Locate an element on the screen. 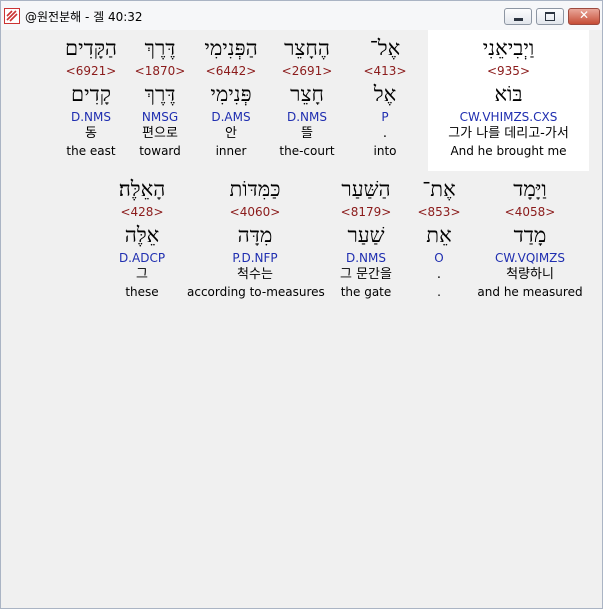 Image resolution: width=603 pixels, height=609 pixels. hebrew-word: אֶל־ is located at coordinates (385, 48).